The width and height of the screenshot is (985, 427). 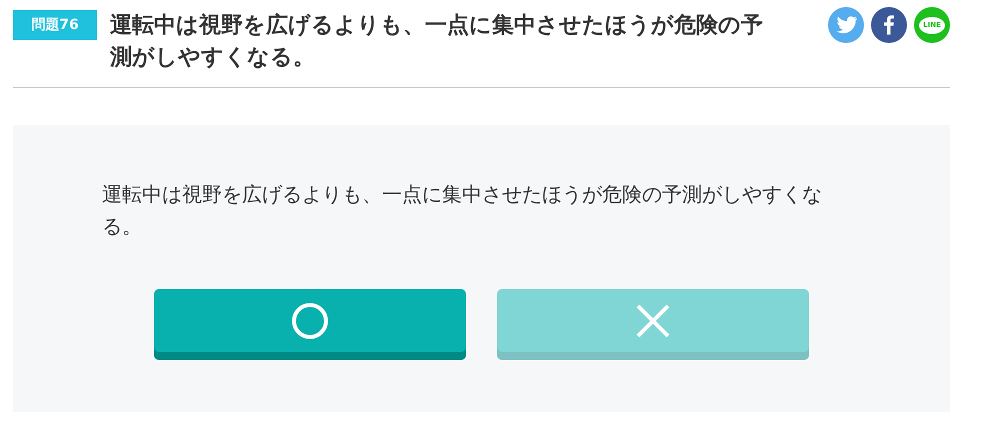 I want to click on question-number-badge: 問題76, so click(x=55, y=25).